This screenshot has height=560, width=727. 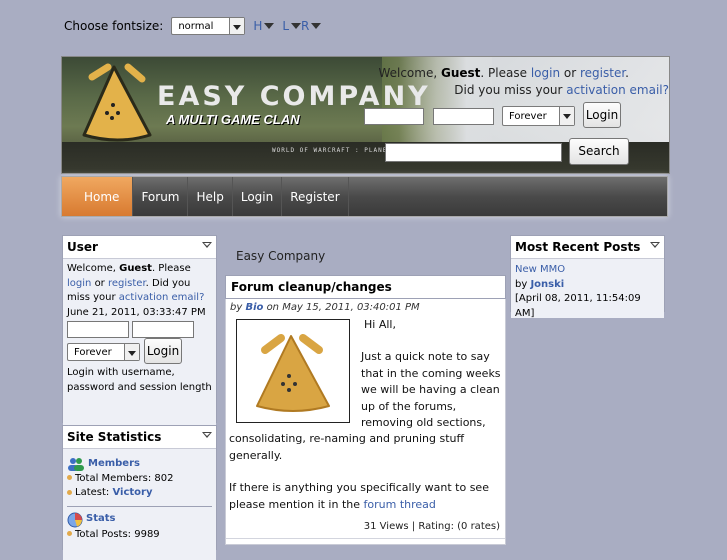 I want to click on fontsize-bar: Choose fontsize: normal H L R, so click(x=193, y=26).